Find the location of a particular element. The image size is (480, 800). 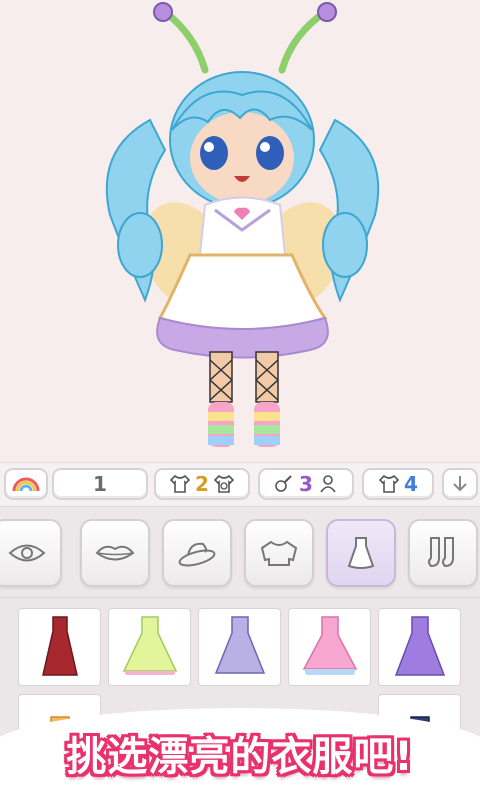

arrow-down-icon is located at coordinates (460, 484).